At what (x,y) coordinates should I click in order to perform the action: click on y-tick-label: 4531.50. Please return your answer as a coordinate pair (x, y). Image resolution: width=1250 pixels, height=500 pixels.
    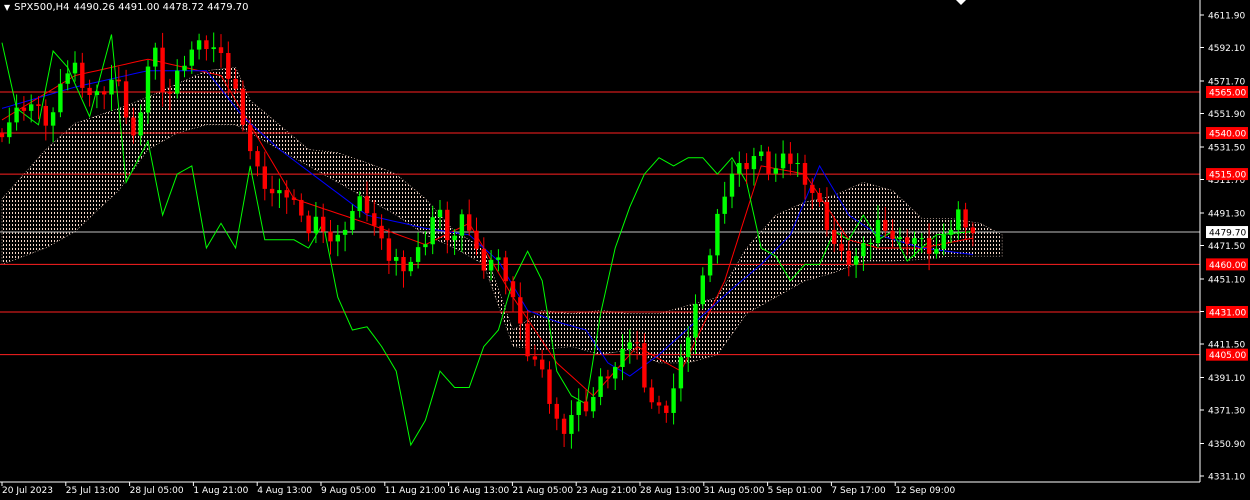
    Looking at the image, I should click on (1226, 148).